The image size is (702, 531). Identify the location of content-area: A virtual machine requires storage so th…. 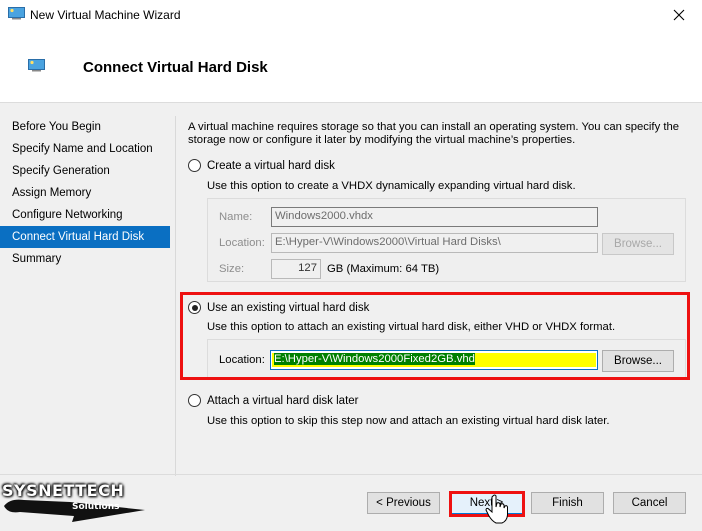
(440, 134).